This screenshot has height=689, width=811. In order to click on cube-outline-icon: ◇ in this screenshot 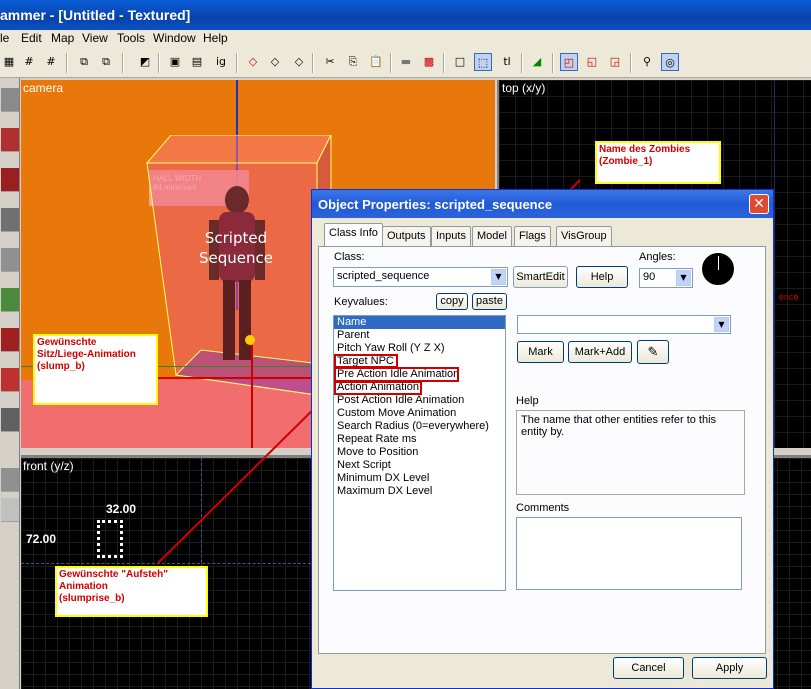, I will do `click(299, 62)`.